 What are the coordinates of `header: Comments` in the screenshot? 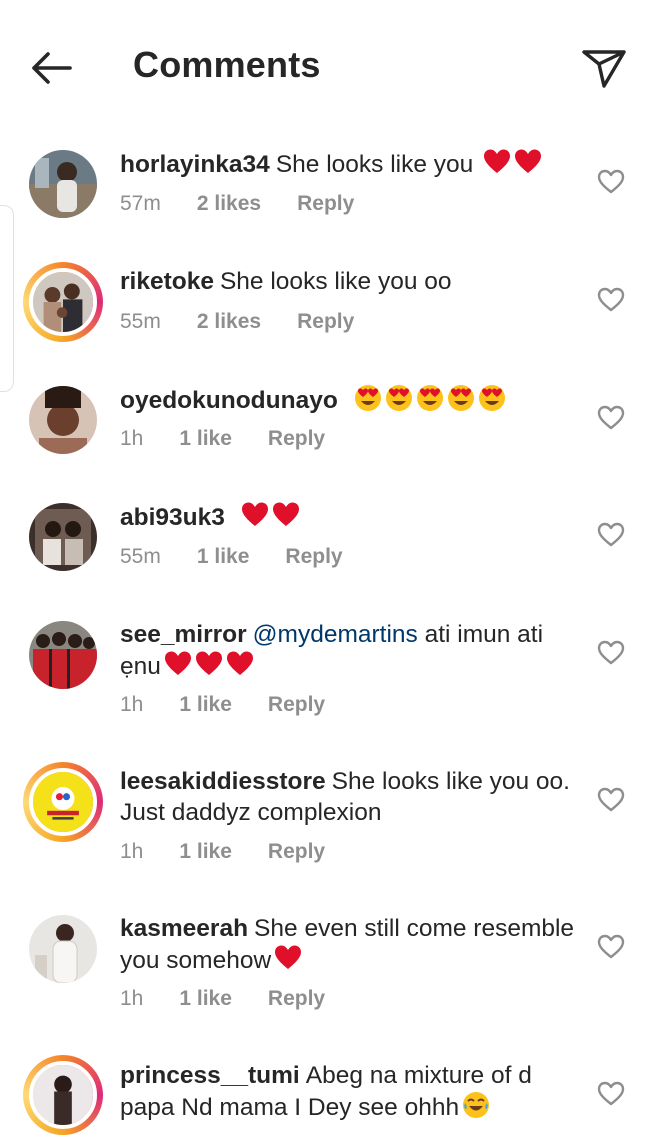 It's located at (331, 66).